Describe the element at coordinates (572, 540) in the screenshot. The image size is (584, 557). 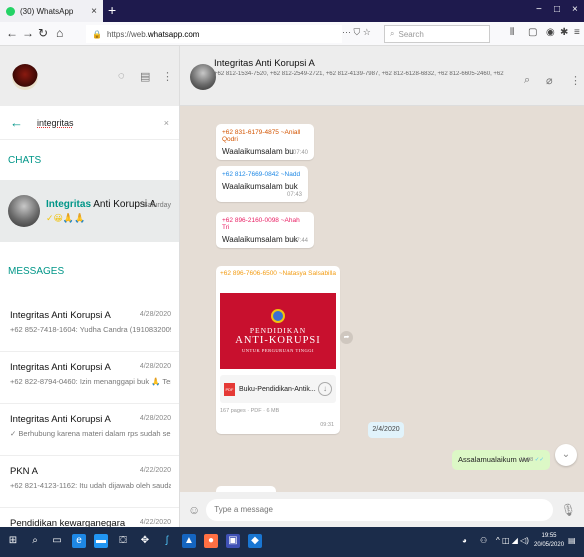
I see `notification-icon: ▤` at that location.